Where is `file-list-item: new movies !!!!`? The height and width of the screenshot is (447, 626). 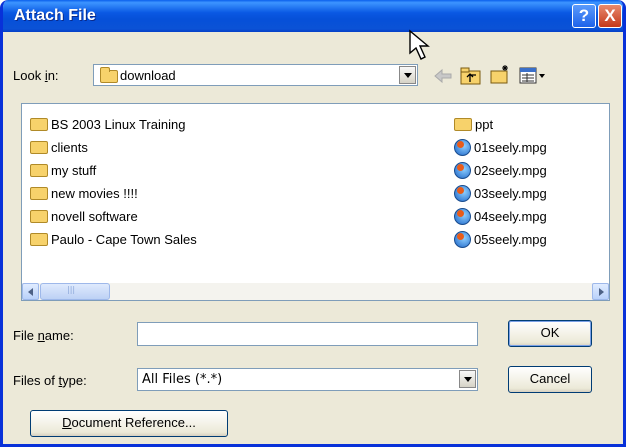 file-list-item: new movies !!!! is located at coordinates (84, 193).